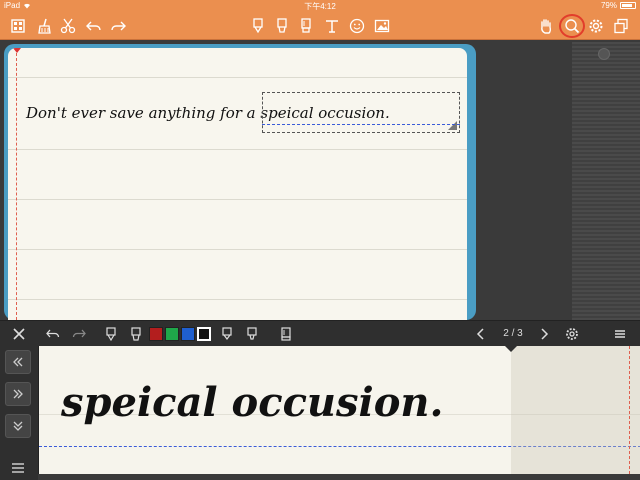  Describe the element at coordinates (18, 394) in the screenshot. I see `move-right-button` at that location.